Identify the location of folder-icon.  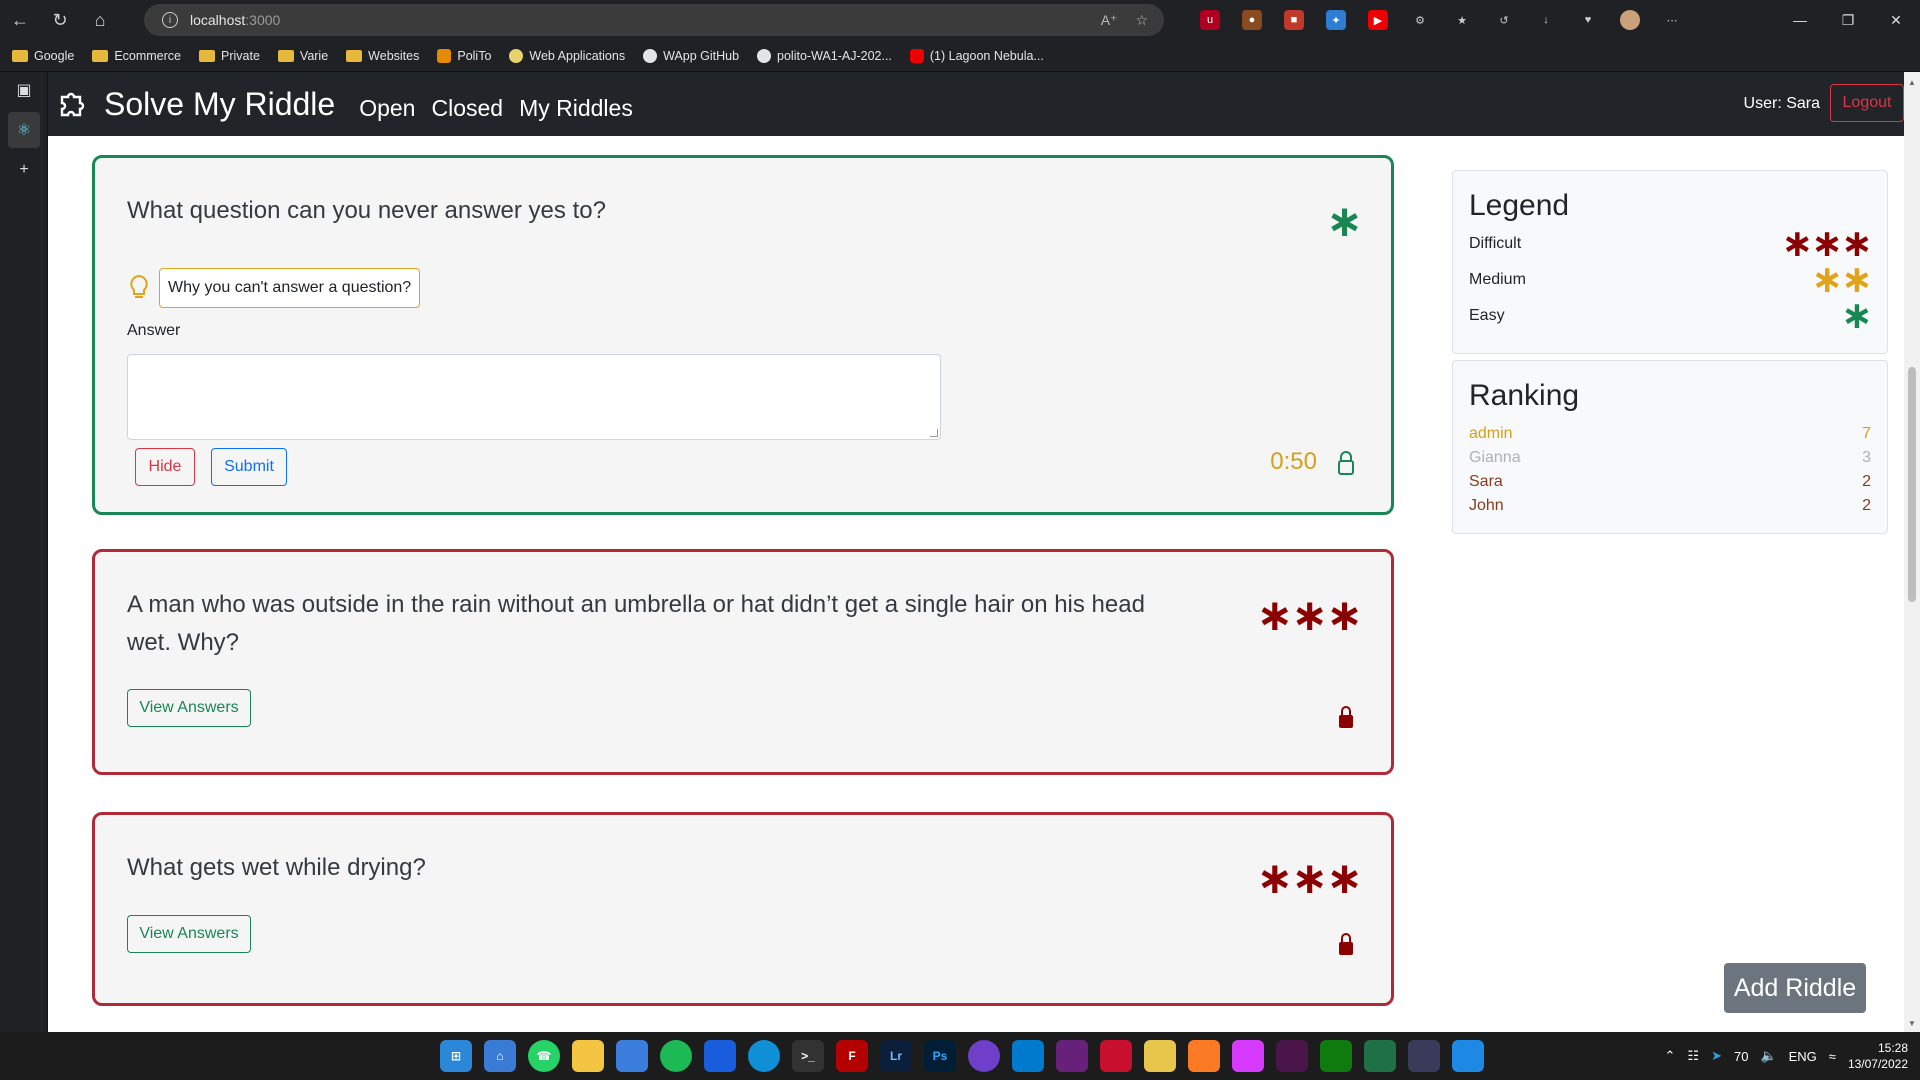
(207, 55).